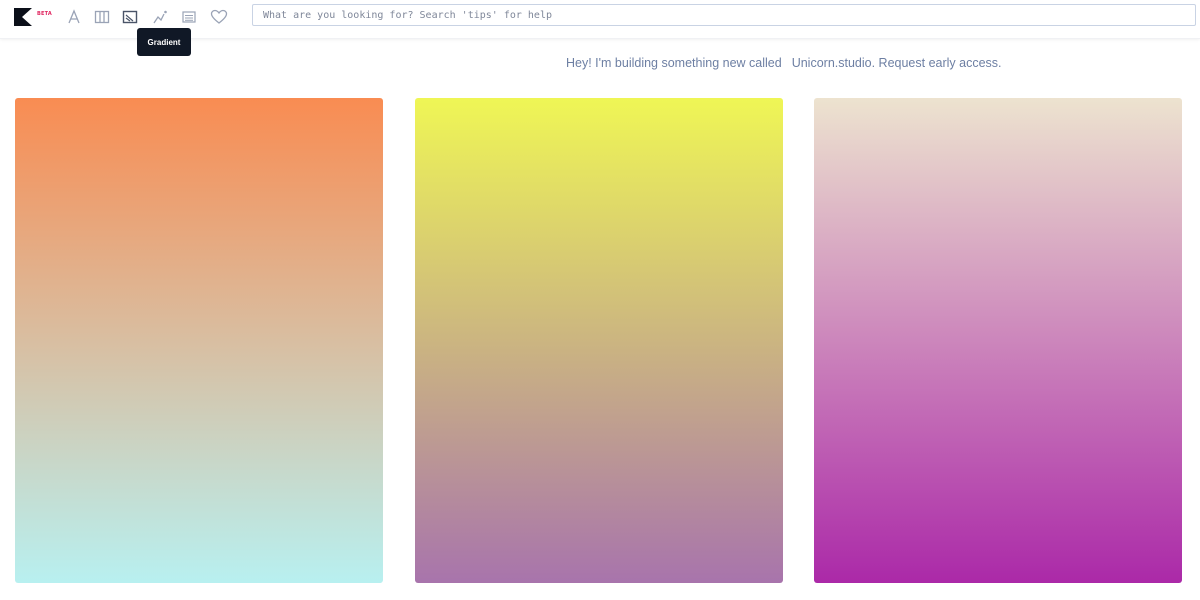 Image resolution: width=1200 pixels, height=600 pixels. Describe the element at coordinates (897, 63) in the screenshot. I see `early-access-link: Unicorn.studio. Request early access.` at that location.